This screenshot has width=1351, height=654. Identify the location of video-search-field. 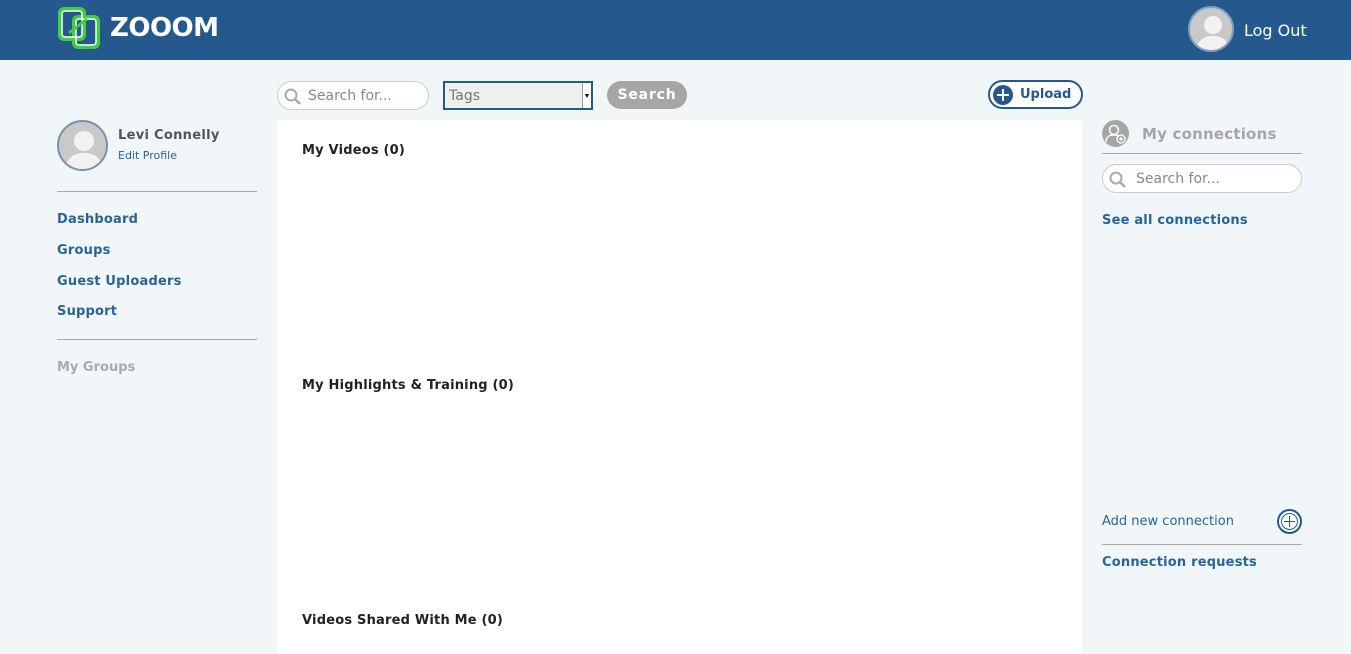
(353, 95).